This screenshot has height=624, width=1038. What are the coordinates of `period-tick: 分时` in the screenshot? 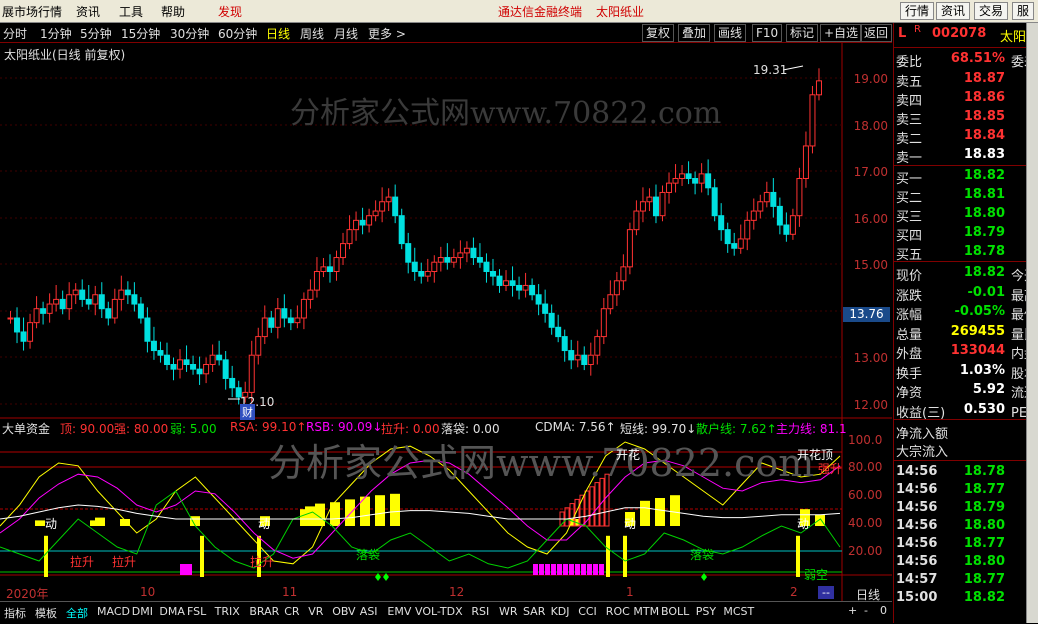 It's located at (15, 33).